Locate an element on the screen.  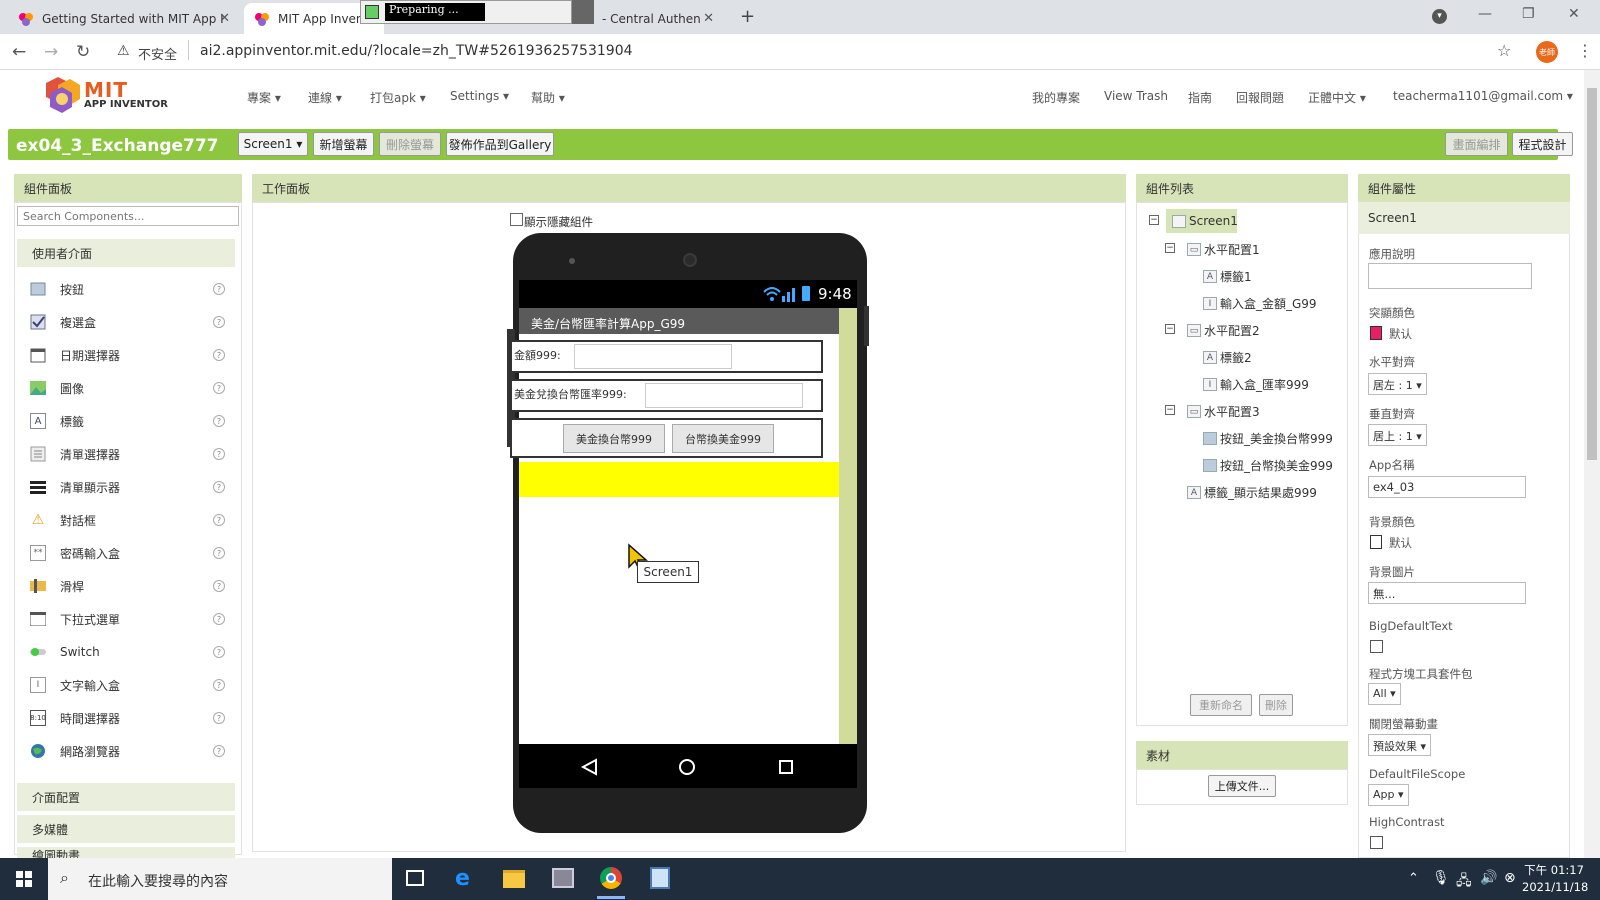
prop-accent-value: 默认 is located at coordinates (1400, 334).